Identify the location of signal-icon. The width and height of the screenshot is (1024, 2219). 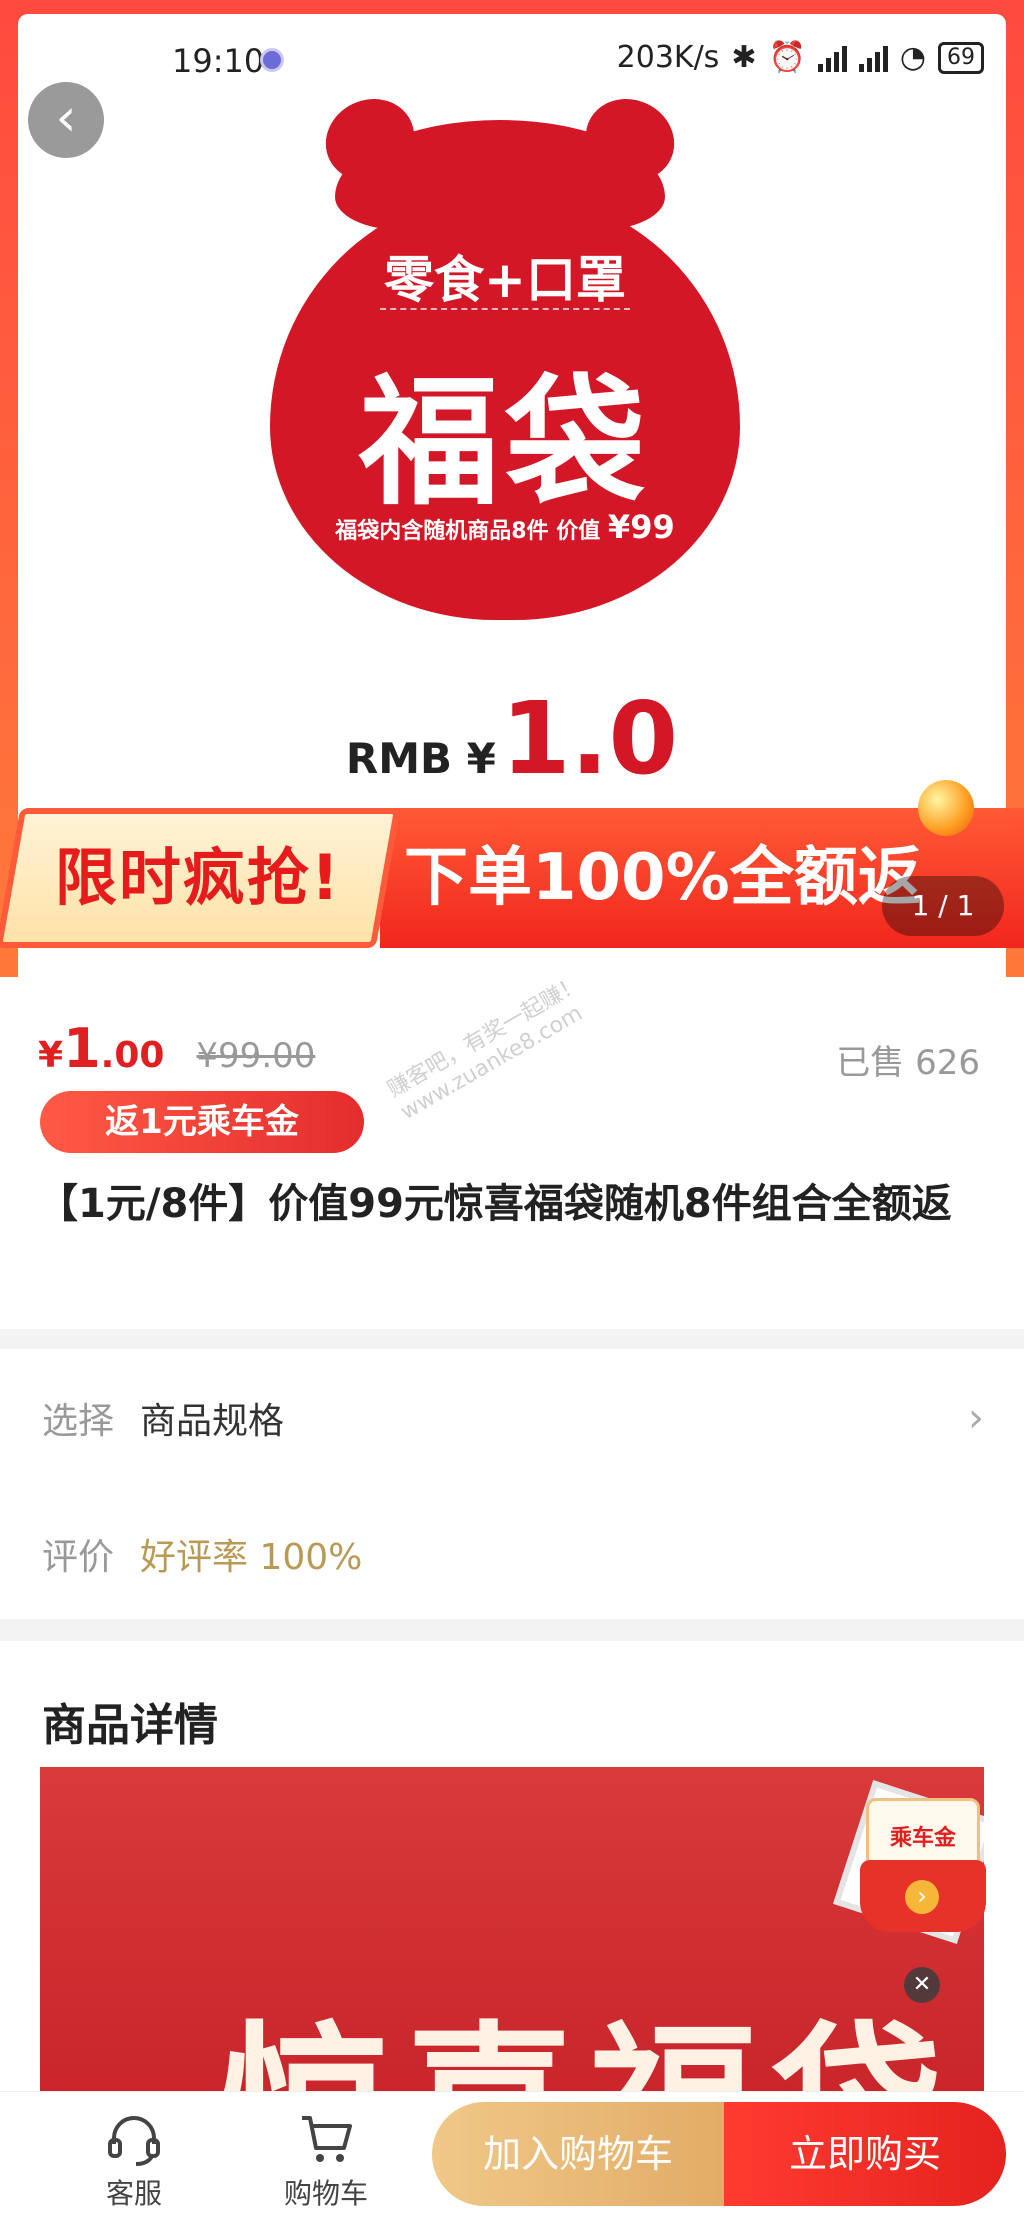
(873, 58).